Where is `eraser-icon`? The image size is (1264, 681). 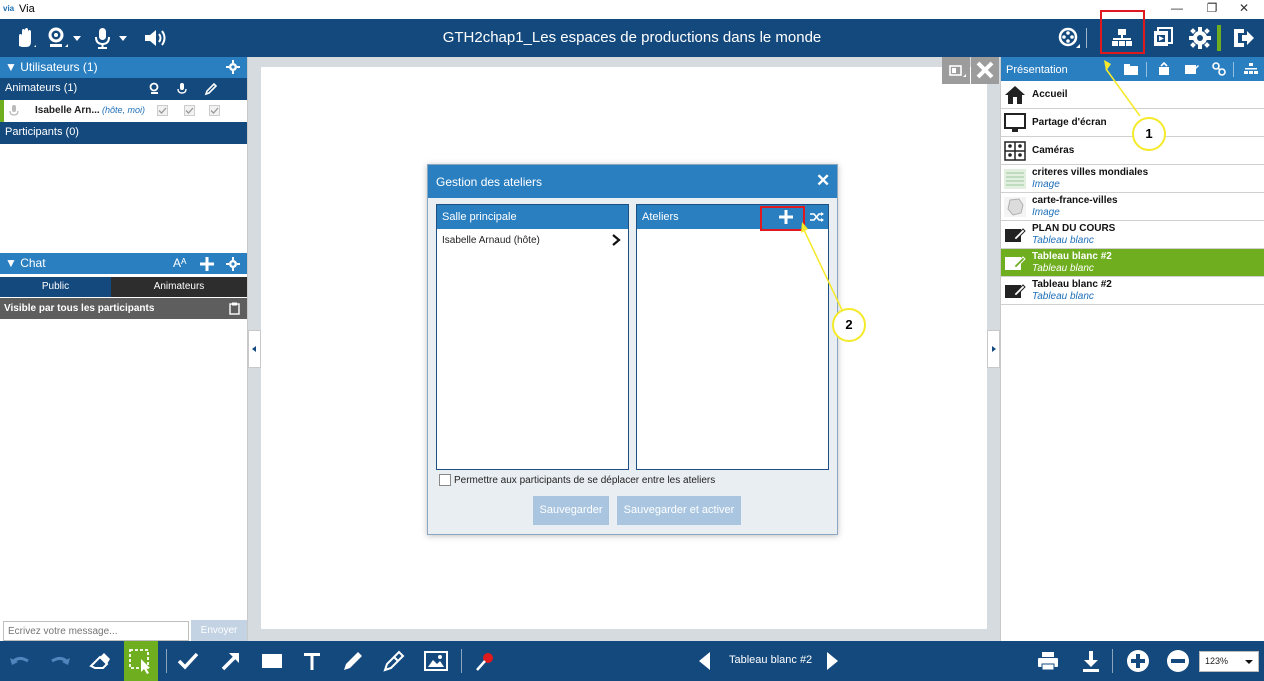
eraser-icon is located at coordinates (100, 661).